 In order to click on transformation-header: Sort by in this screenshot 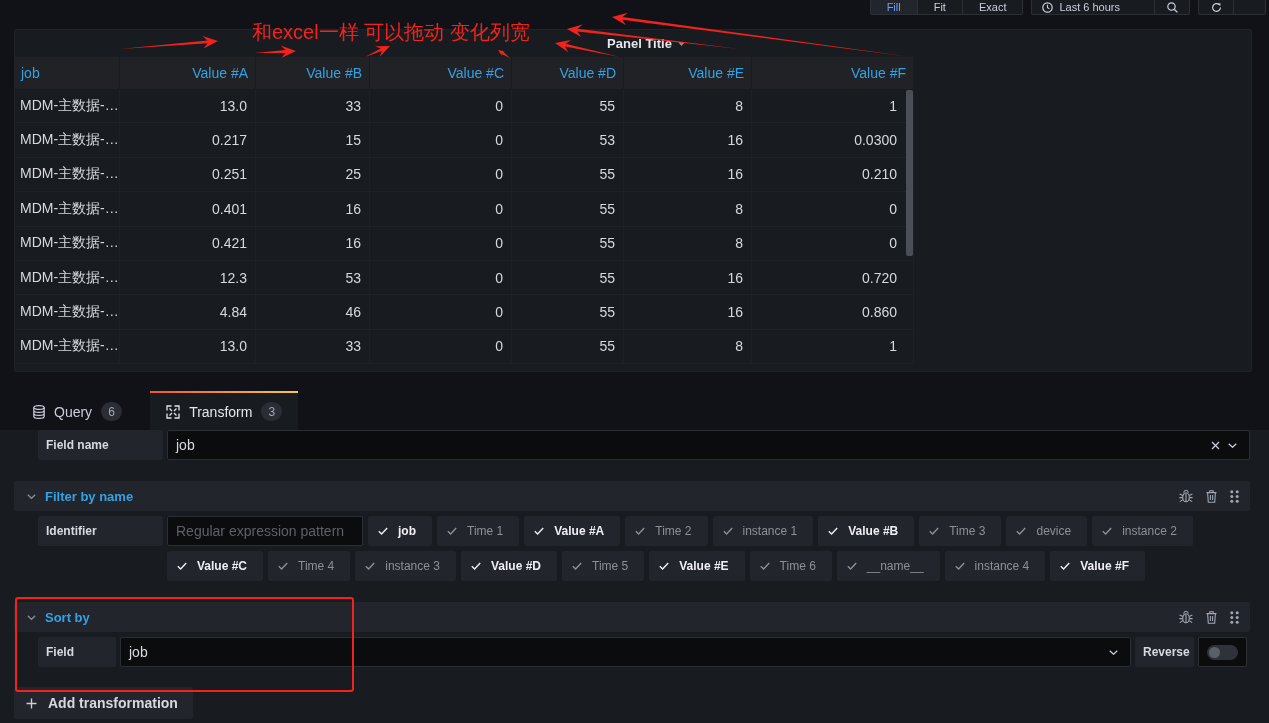, I will do `click(632, 617)`.